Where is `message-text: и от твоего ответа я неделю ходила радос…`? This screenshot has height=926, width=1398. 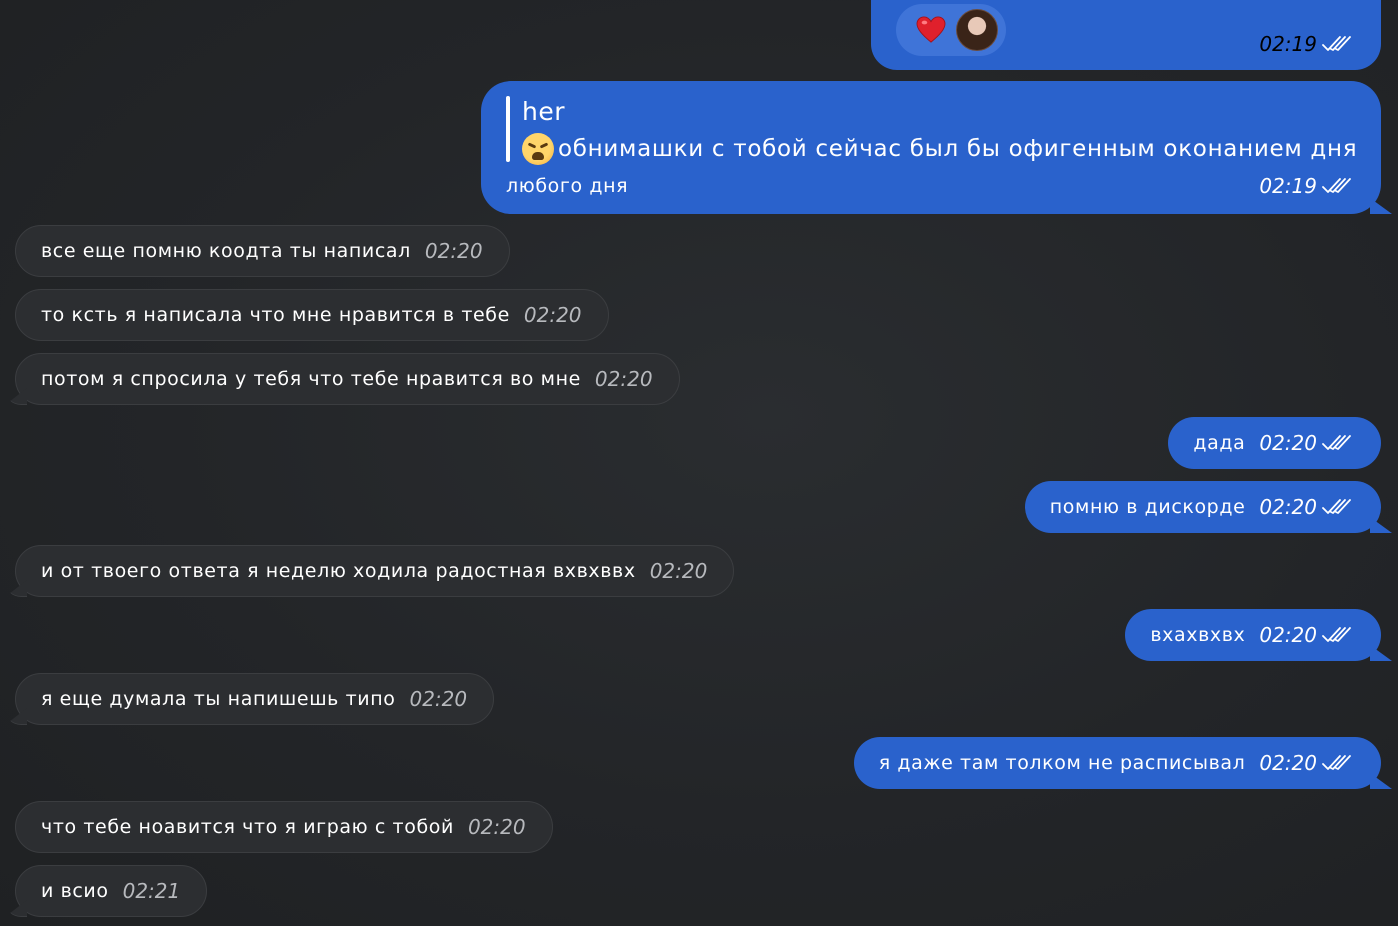
message-text: и от твоего ответа я неделю ходила радос… is located at coordinates (338, 571).